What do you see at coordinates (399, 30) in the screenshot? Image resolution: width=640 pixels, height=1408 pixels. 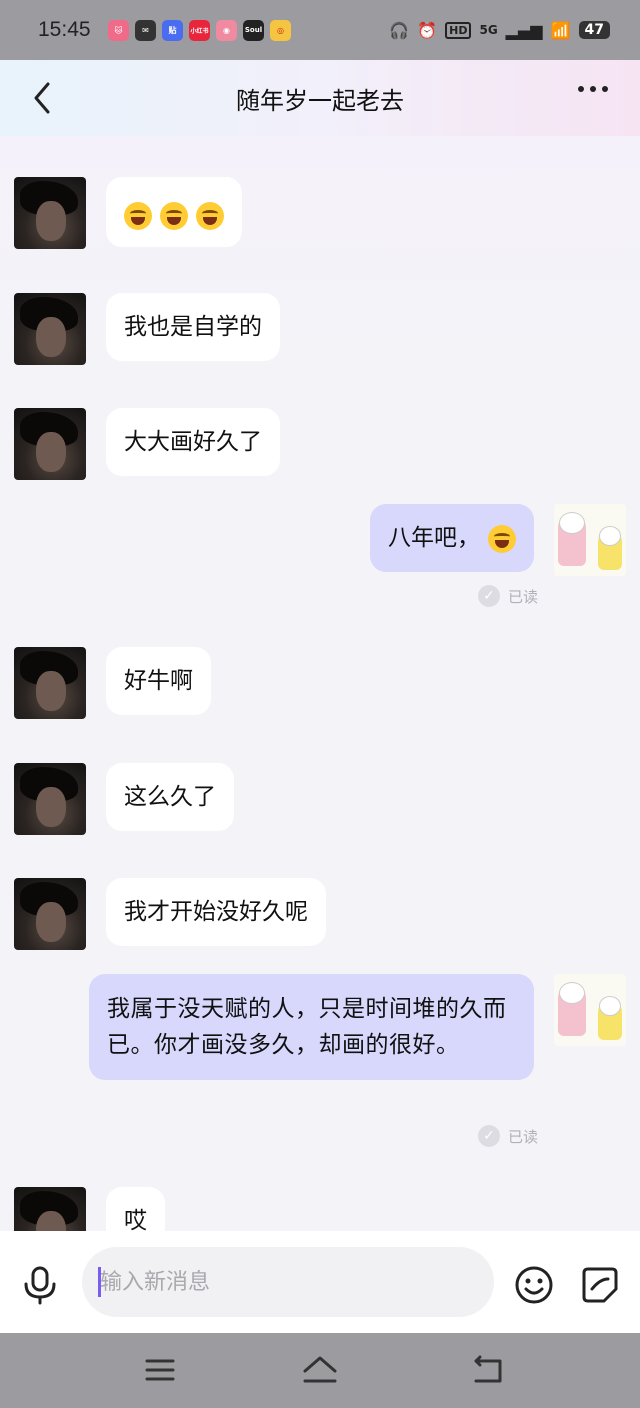 I see `headphones-icon: 🎧` at bounding box center [399, 30].